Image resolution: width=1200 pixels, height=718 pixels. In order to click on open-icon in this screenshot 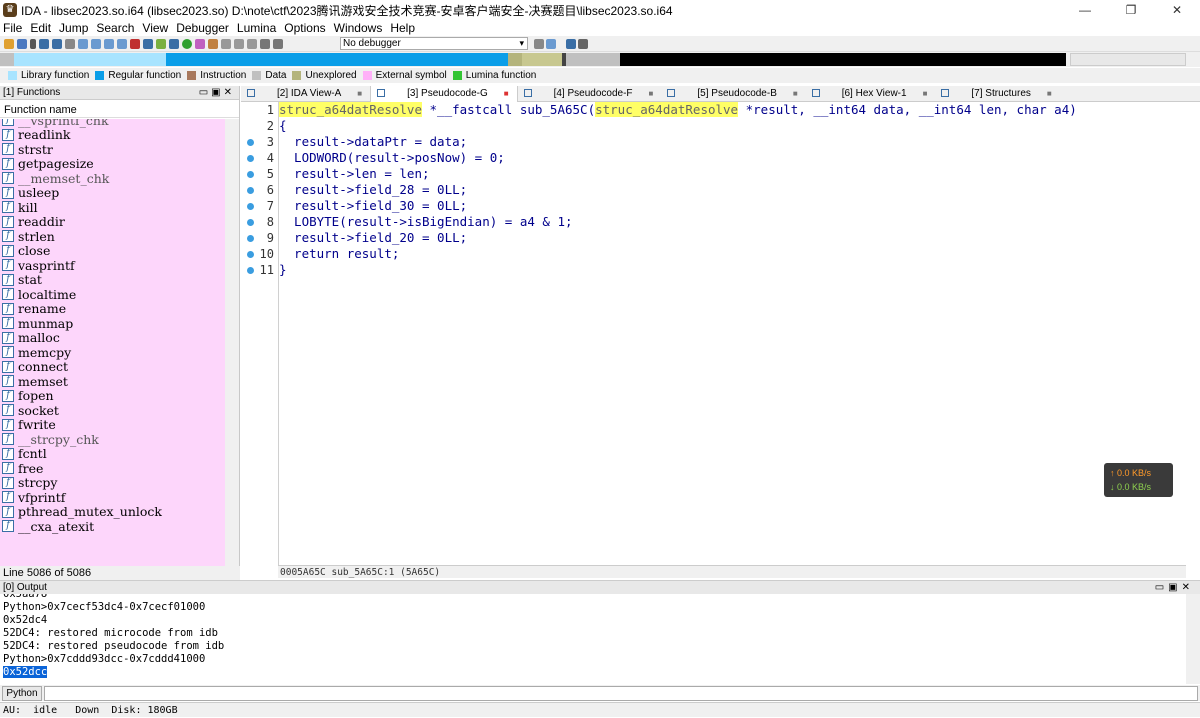, I will do `click(9, 43)`.